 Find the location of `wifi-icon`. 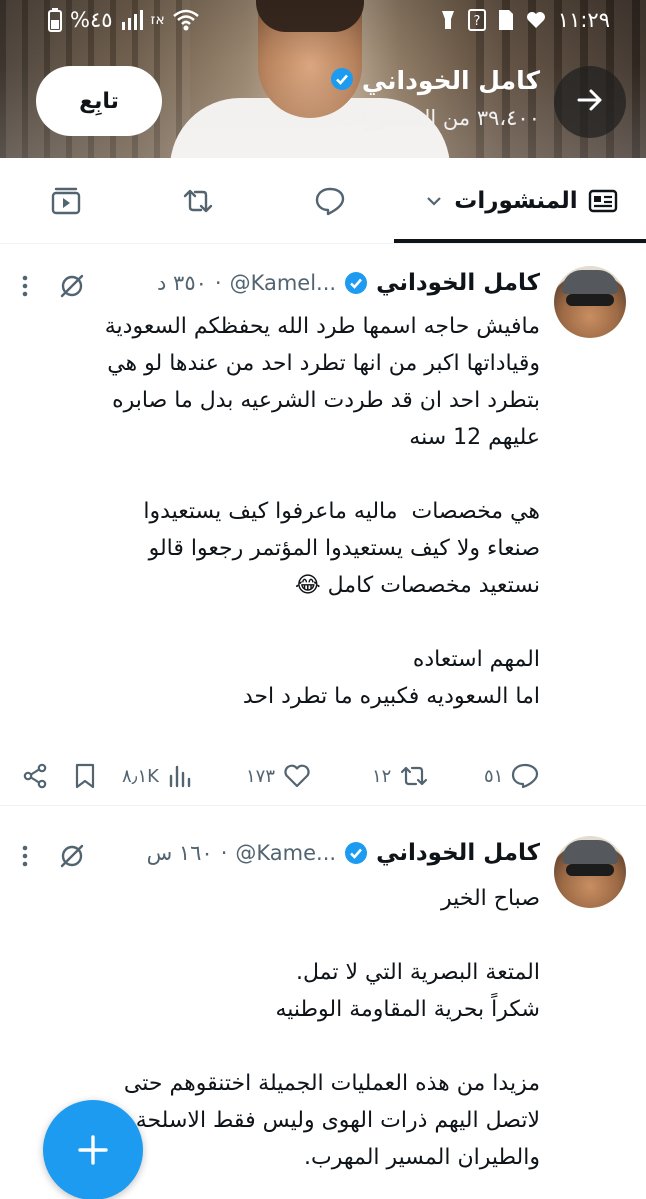

wifi-icon is located at coordinates (185, 20).